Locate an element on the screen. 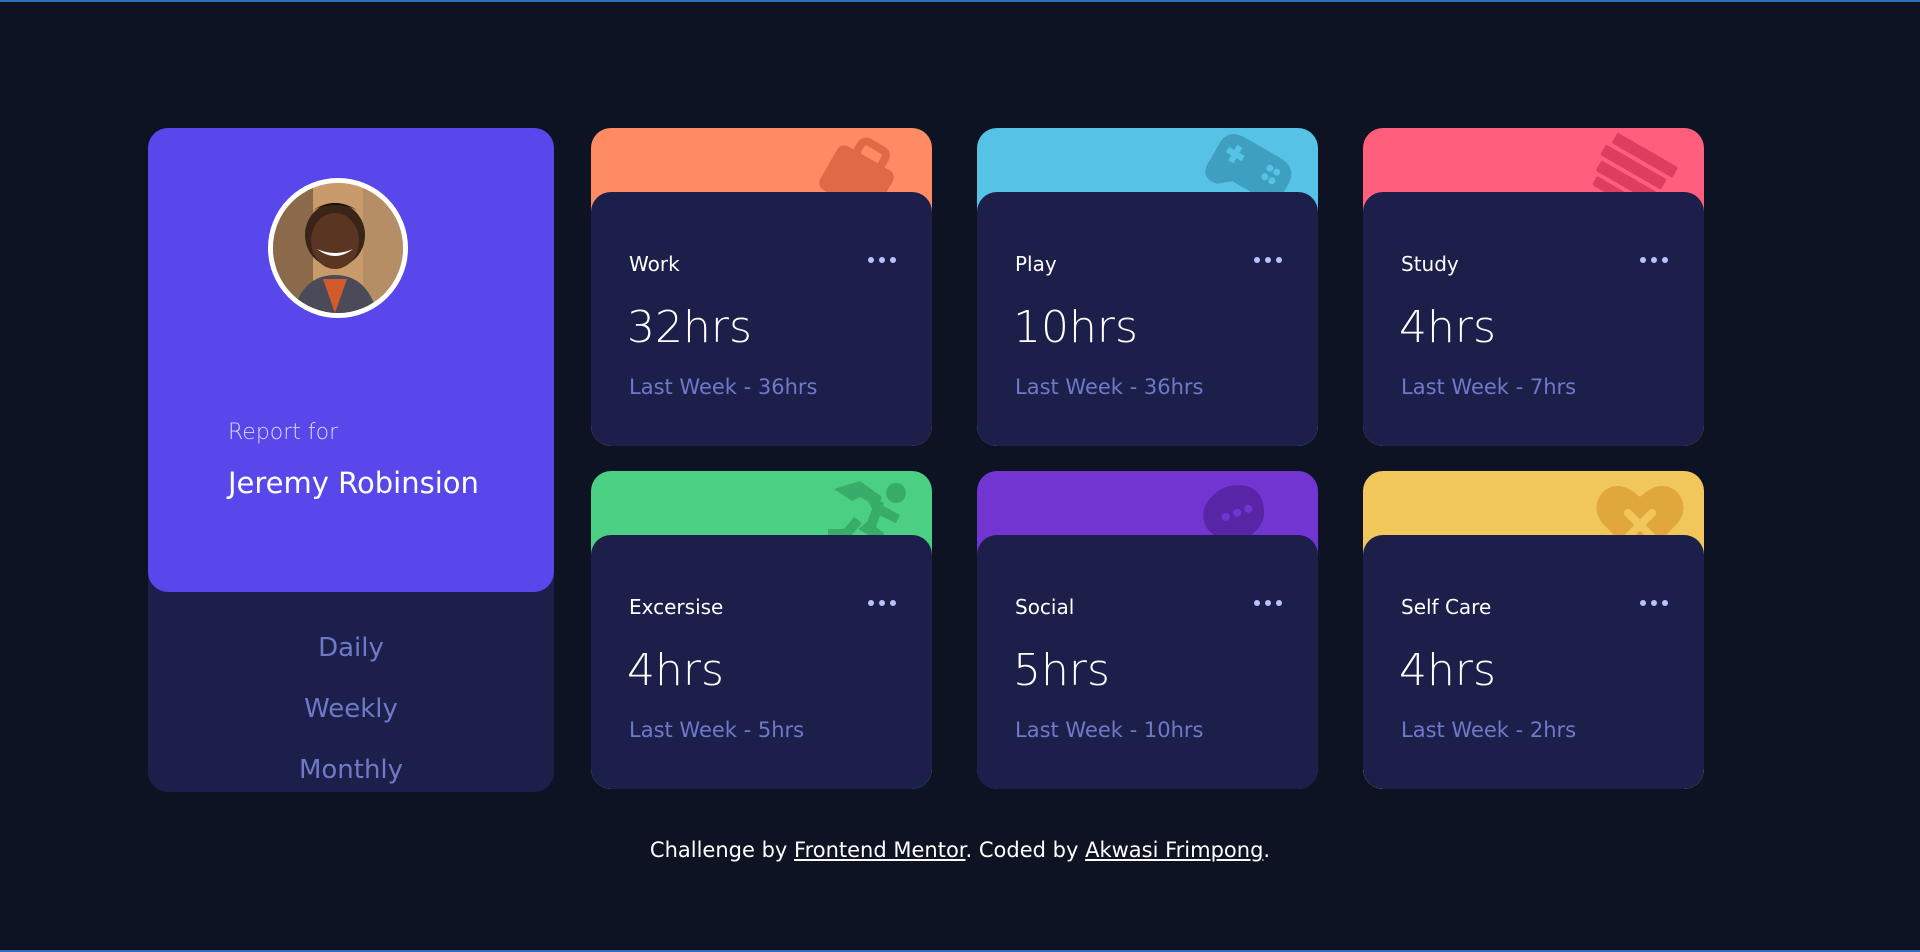 This screenshot has height=952, width=1920. activity-card-self-care: Self Care 4hrs Last Week - 2hrs is located at coordinates (1533, 630).